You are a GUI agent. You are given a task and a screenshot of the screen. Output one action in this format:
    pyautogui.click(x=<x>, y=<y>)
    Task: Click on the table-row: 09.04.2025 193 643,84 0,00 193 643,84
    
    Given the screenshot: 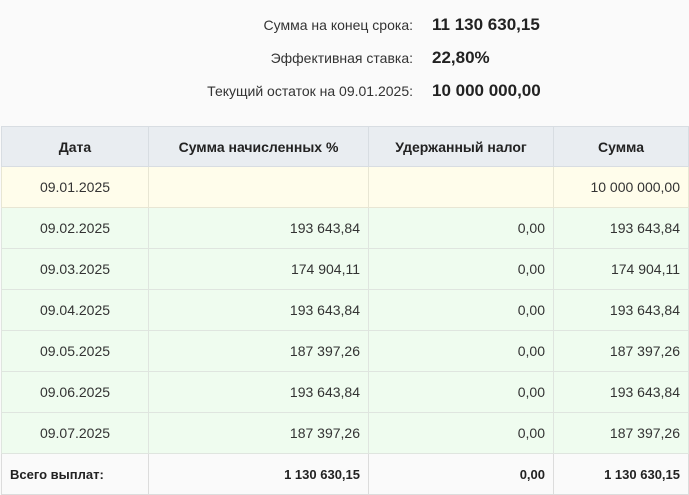 What is the action you would take?
    pyautogui.click(x=345, y=310)
    